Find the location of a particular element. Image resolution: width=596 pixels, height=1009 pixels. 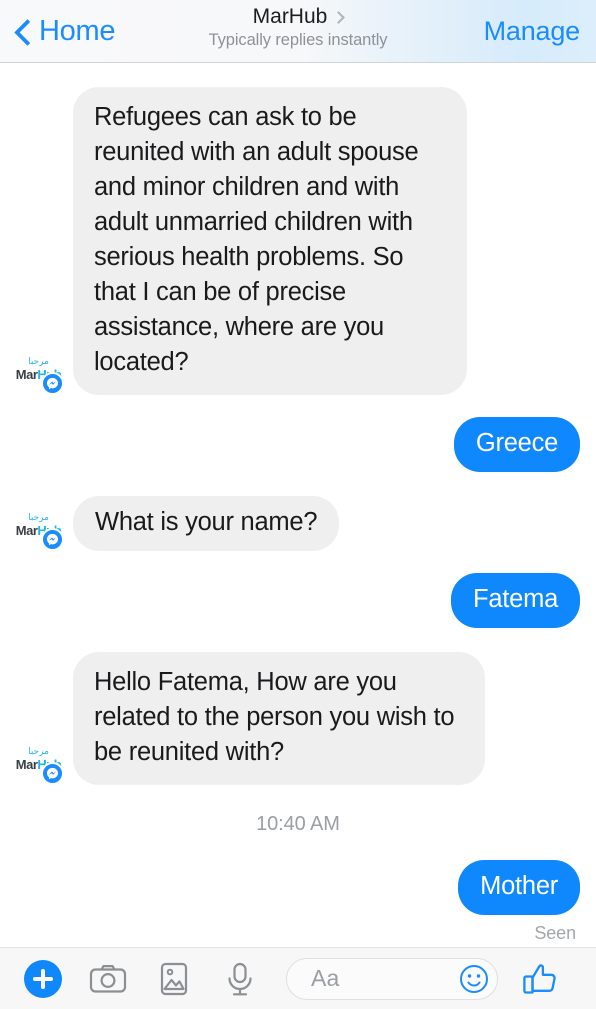

photo-icon is located at coordinates (174, 979).